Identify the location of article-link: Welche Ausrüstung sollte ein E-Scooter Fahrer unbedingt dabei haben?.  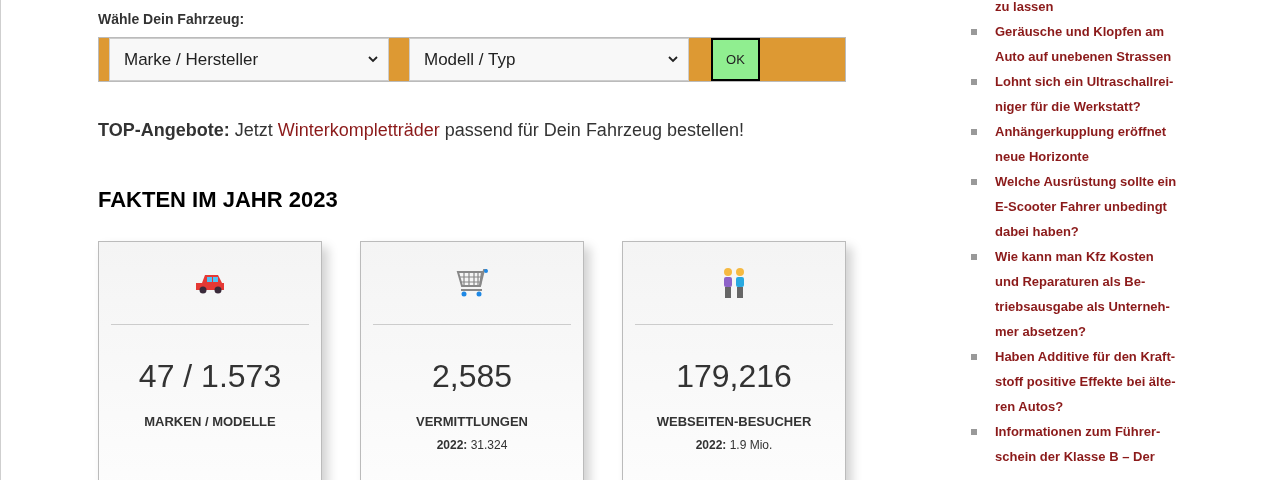
(1086, 206).